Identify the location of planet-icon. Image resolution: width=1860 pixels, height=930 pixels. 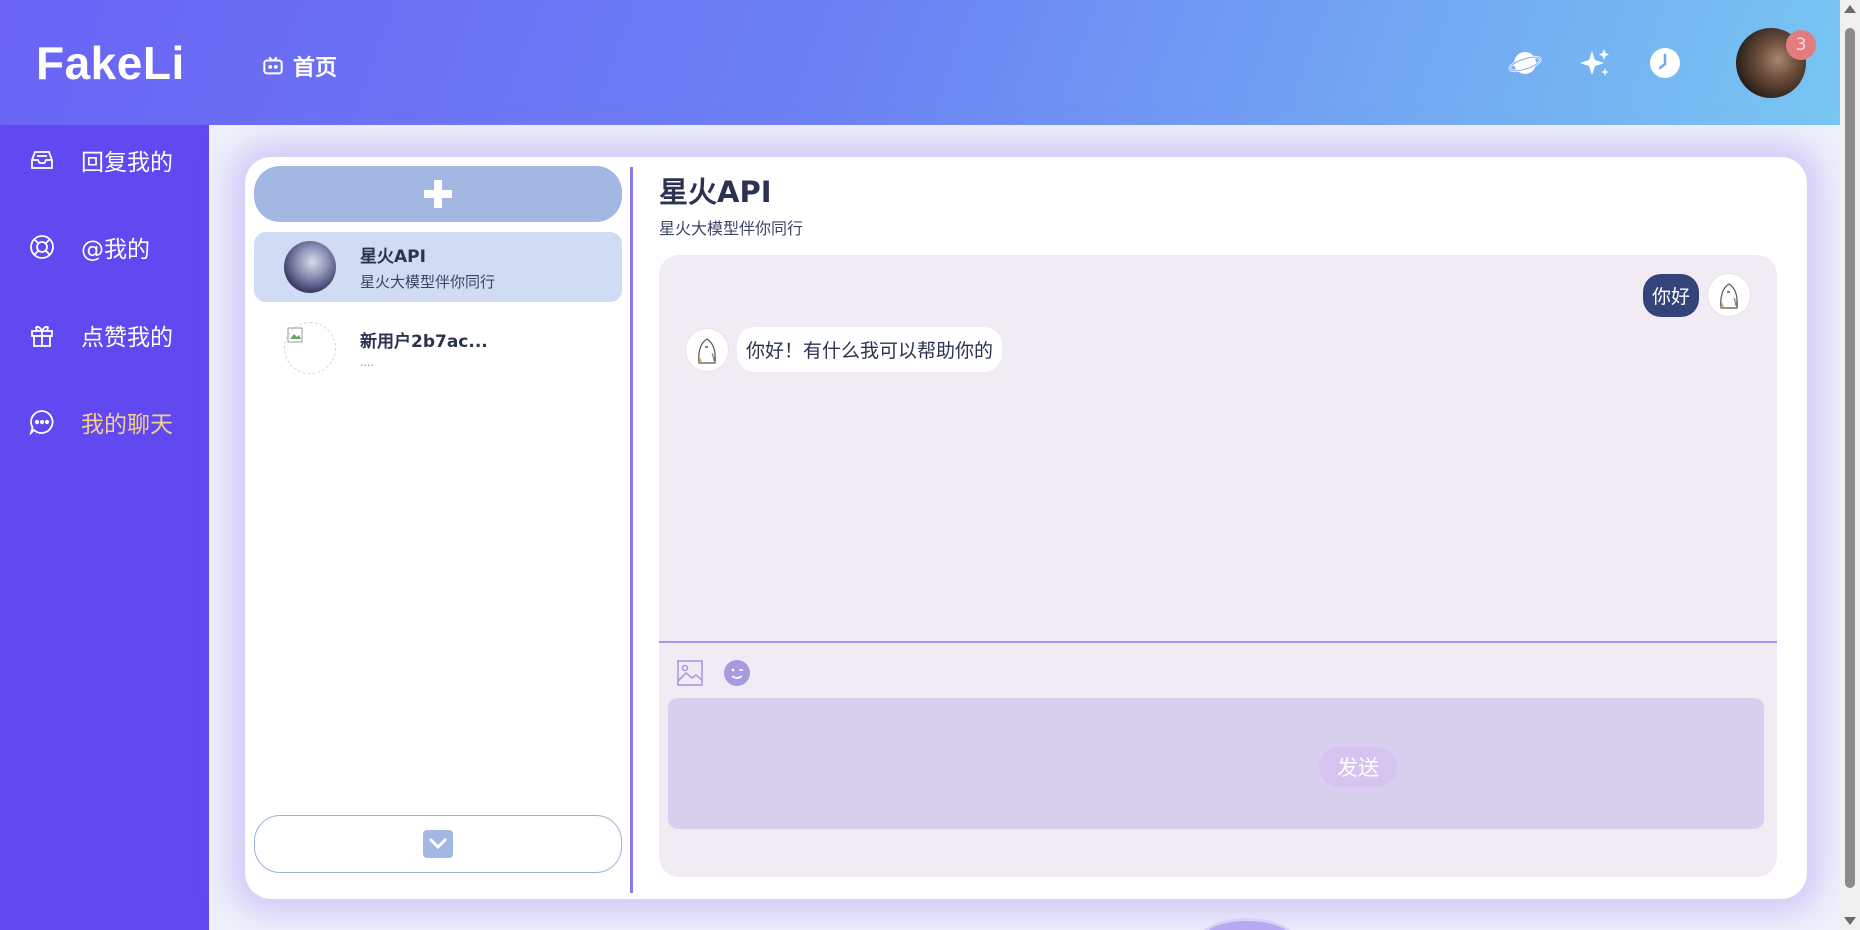
(1525, 63).